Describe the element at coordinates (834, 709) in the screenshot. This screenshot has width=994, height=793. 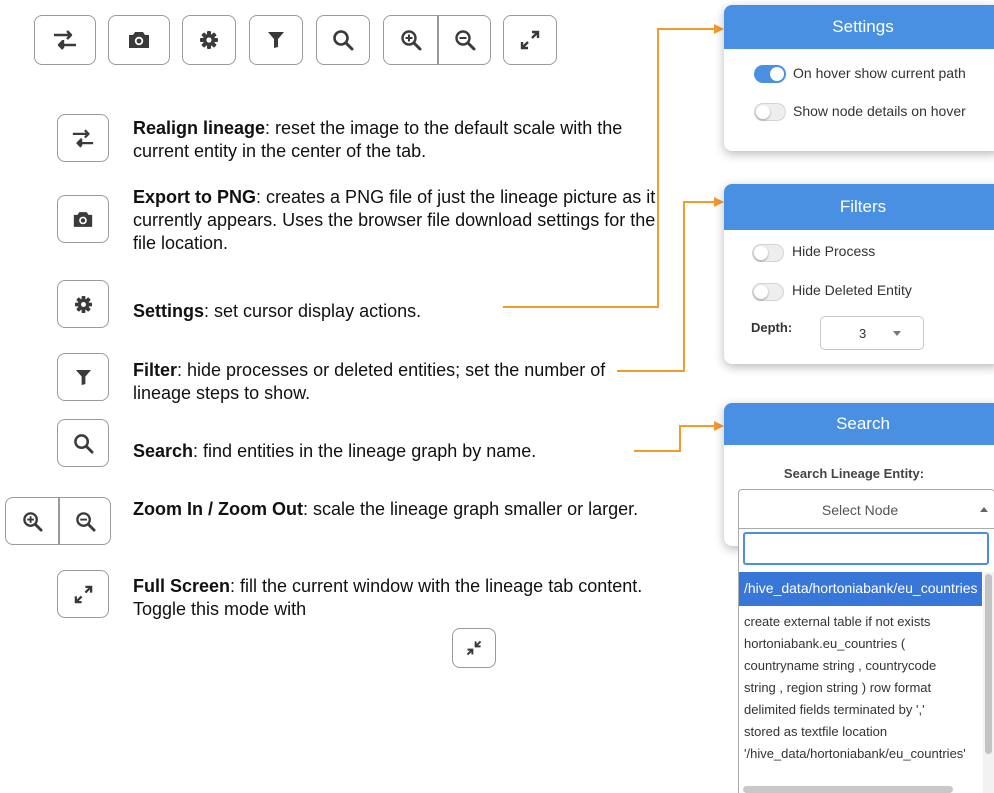
I see `option-line: delimited fields terminated by ','` at that location.